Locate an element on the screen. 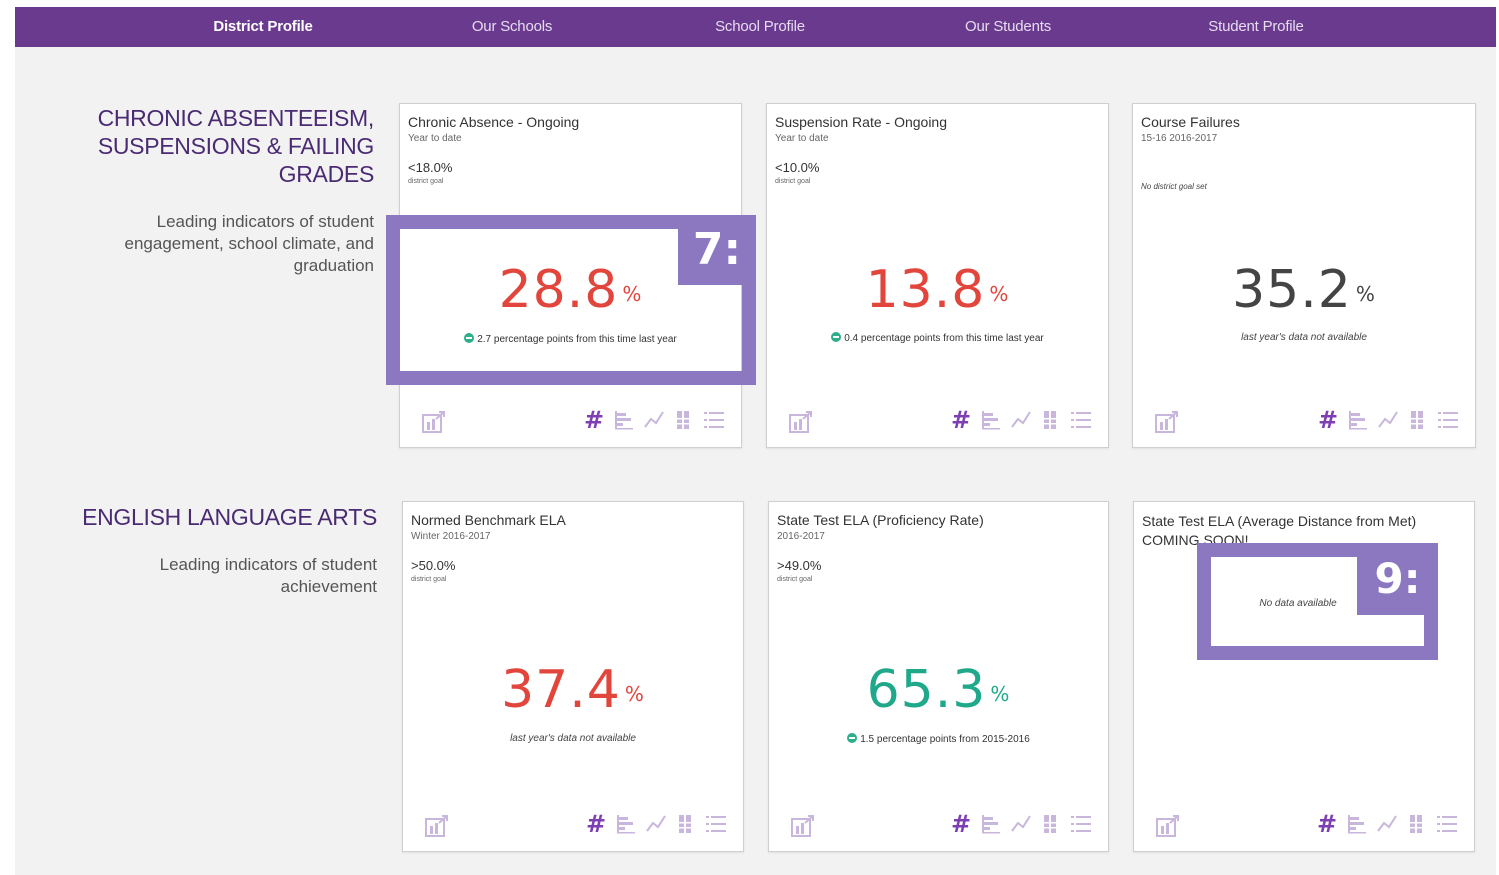 The image size is (1499, 875). metric-number: 65.3 is located at coordinates (926, 690).